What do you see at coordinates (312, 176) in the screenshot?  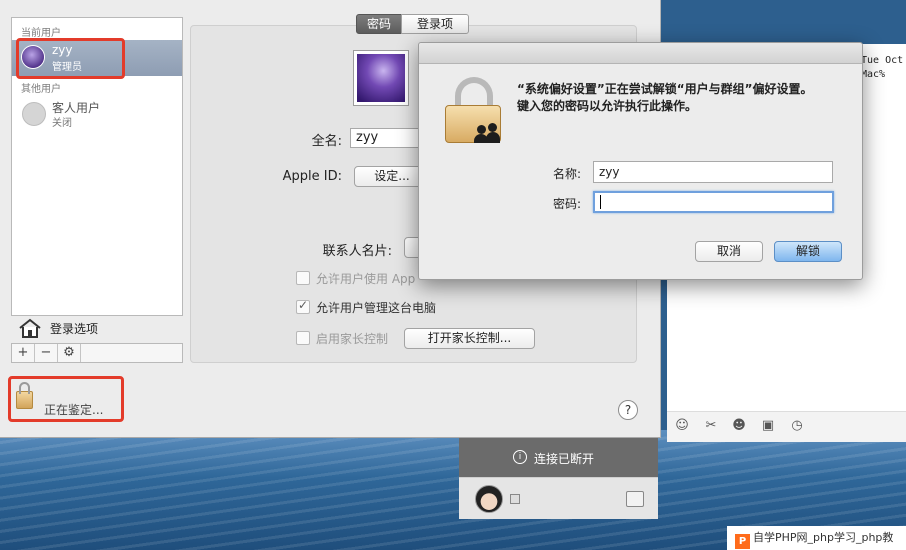 I see `apple-id-label: Apple ID:` at bounding box center [312, 176].